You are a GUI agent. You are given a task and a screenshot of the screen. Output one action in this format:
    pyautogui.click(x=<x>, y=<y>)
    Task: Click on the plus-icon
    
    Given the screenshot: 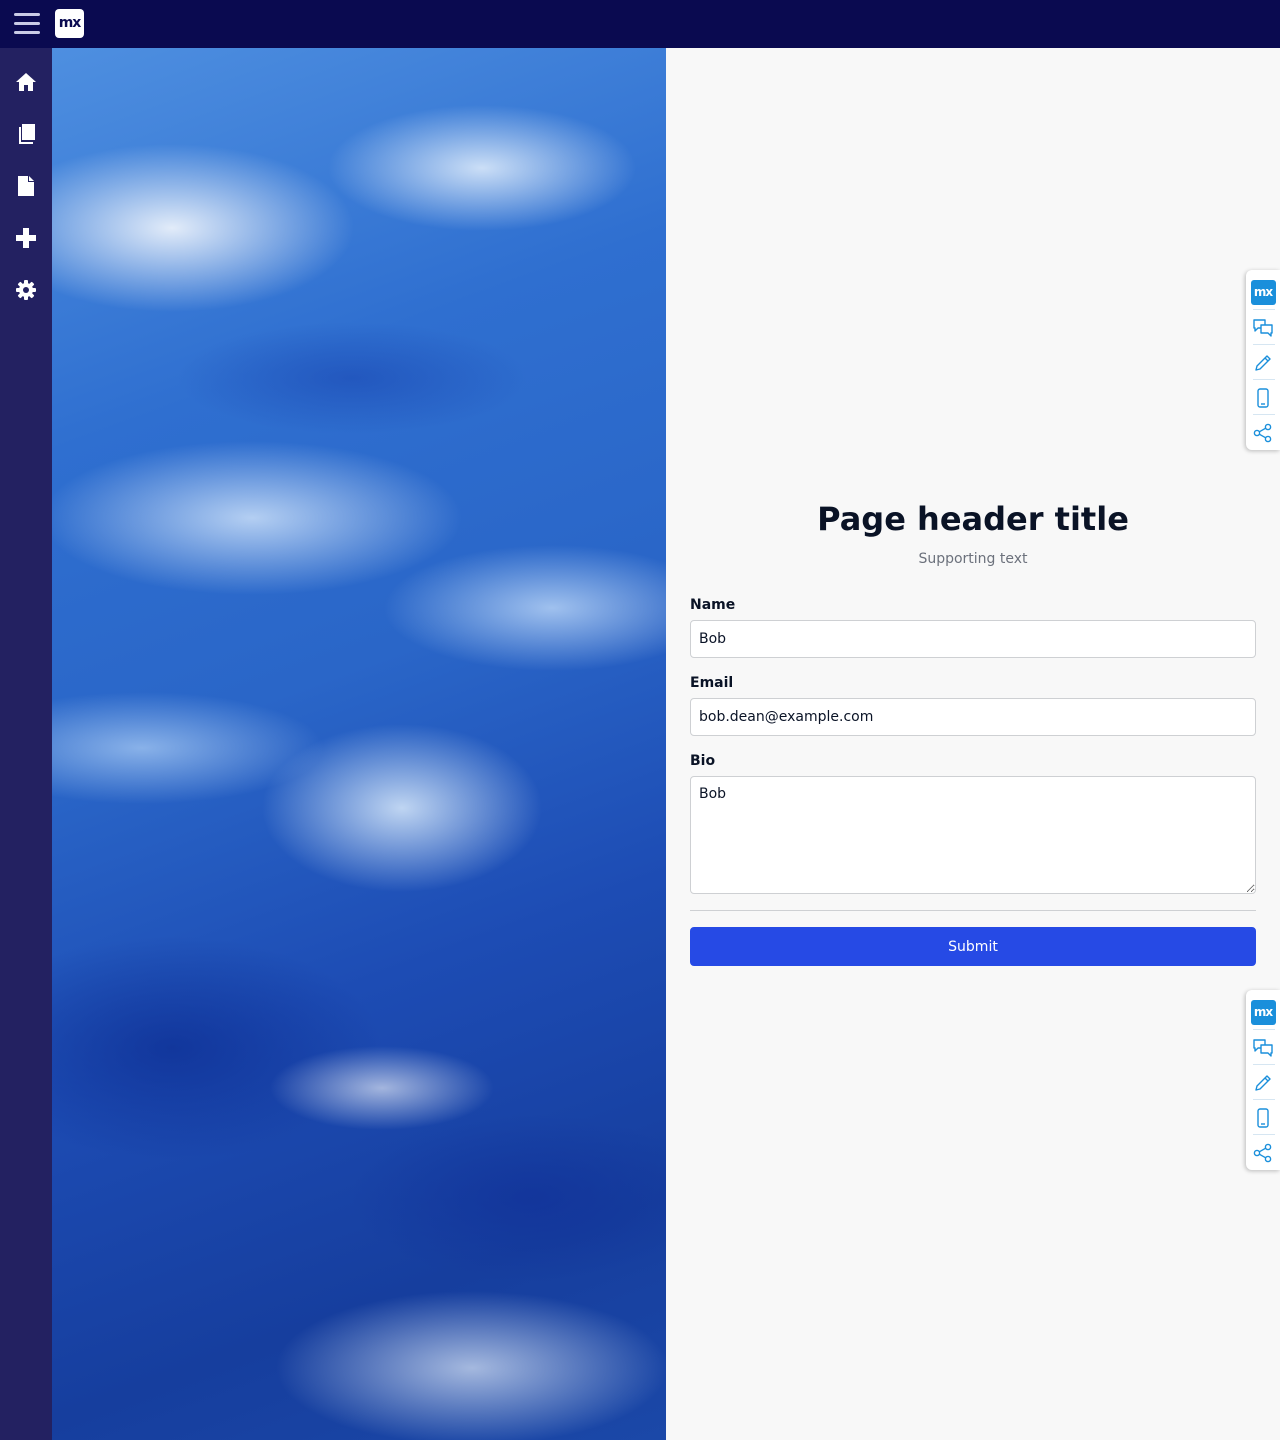 What is the action you would take?
    pyautogui.click(x=26, y=238)
    